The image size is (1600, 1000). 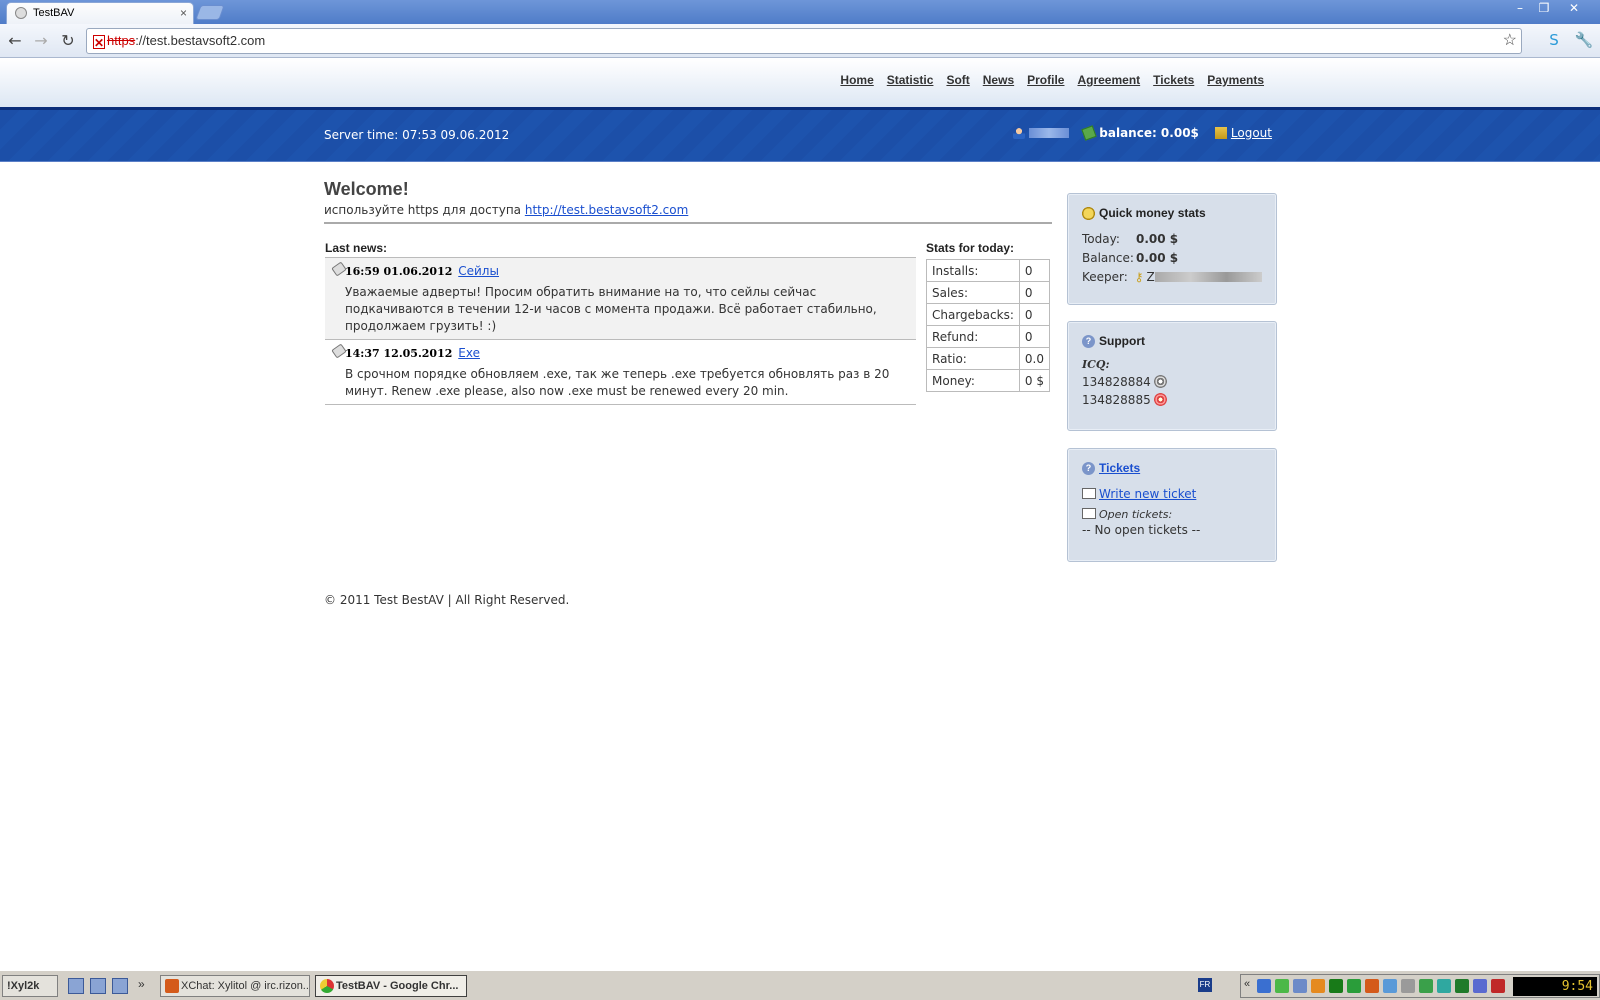 I want to click on wrench-icon: 🔧, so click(x=1584, y=40).